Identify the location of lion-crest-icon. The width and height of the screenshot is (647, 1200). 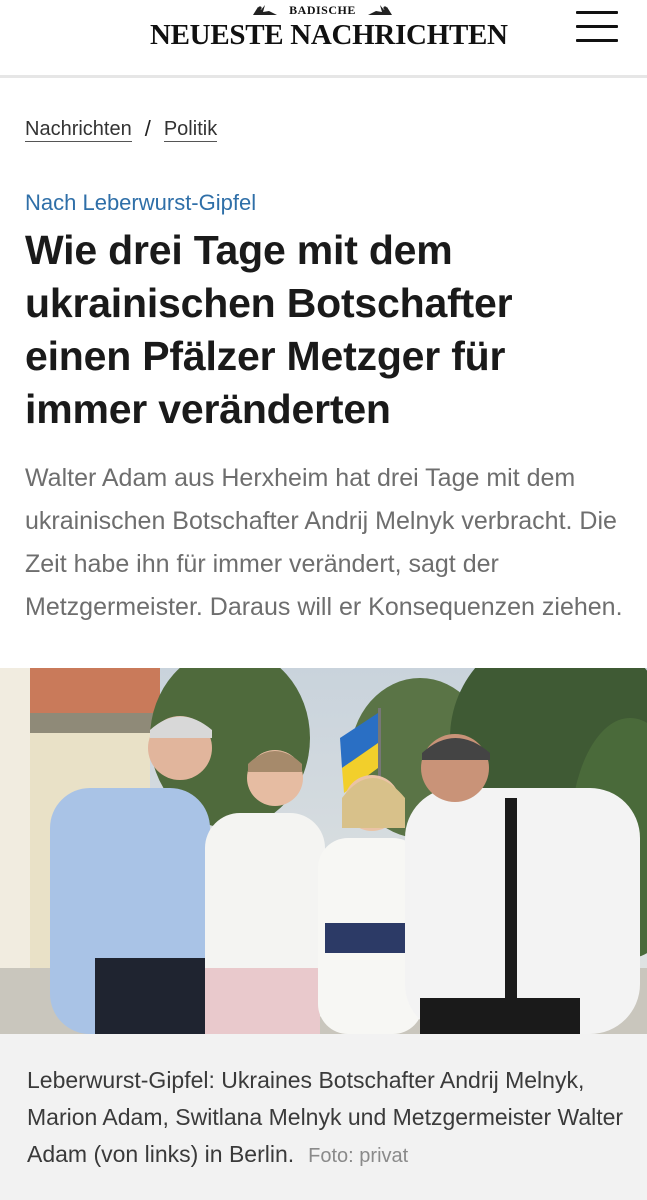
(379, 10).